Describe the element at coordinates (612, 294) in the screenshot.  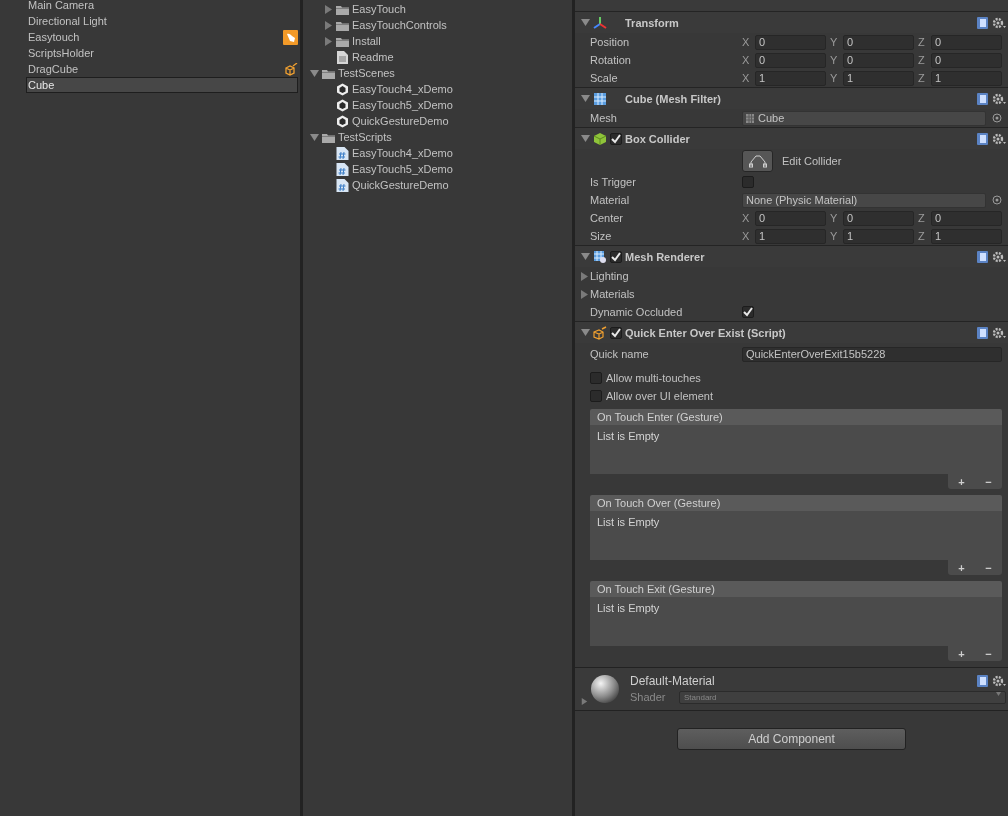
I see `foldout-label: Materials` at that location.